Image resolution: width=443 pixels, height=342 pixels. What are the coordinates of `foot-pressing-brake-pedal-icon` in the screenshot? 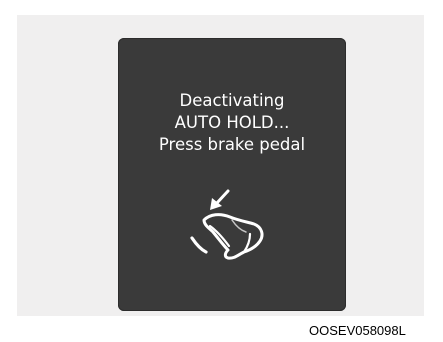 It's located at (227, 224).